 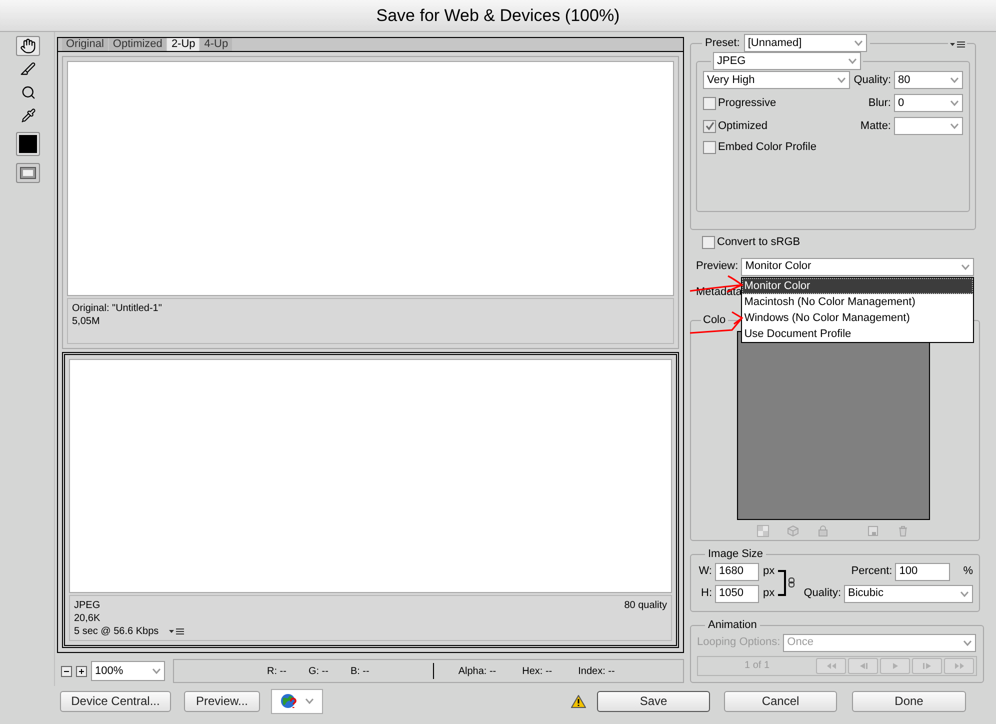 I want to click on lock-icon, so click(x=823, y=530).